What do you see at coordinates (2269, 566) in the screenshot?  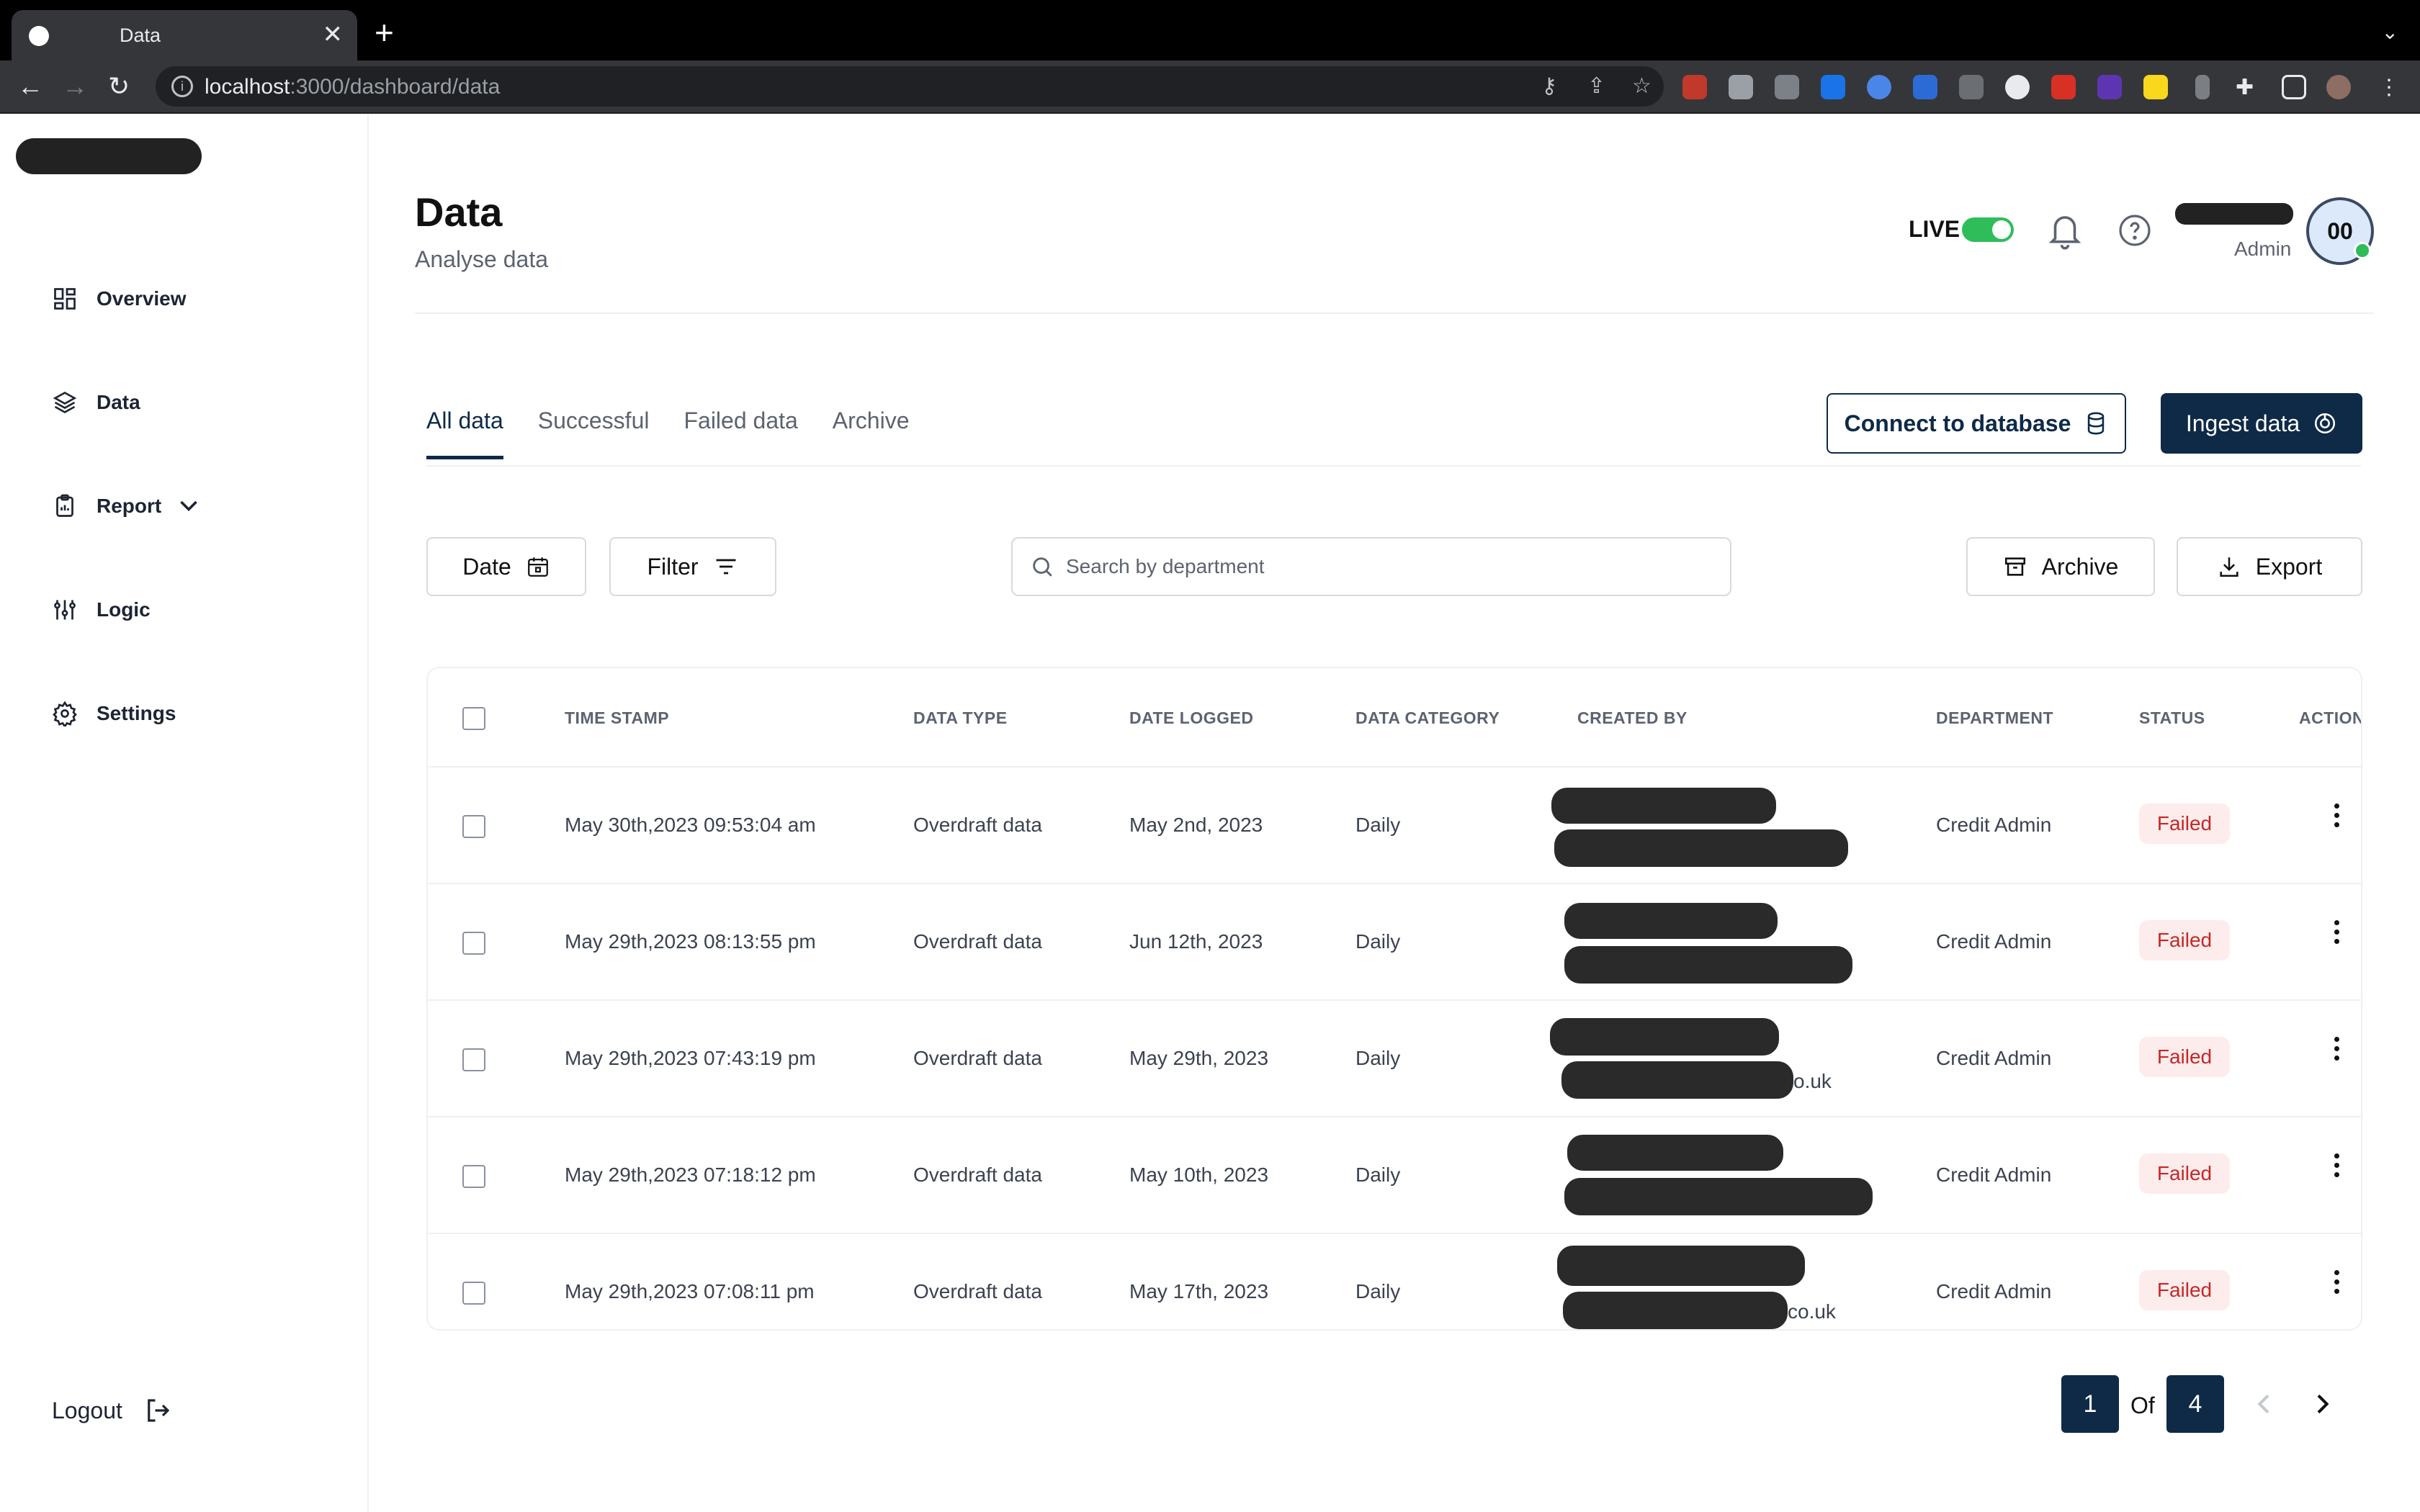 I see `export-button: Export` at bounding box center [2269, 566].